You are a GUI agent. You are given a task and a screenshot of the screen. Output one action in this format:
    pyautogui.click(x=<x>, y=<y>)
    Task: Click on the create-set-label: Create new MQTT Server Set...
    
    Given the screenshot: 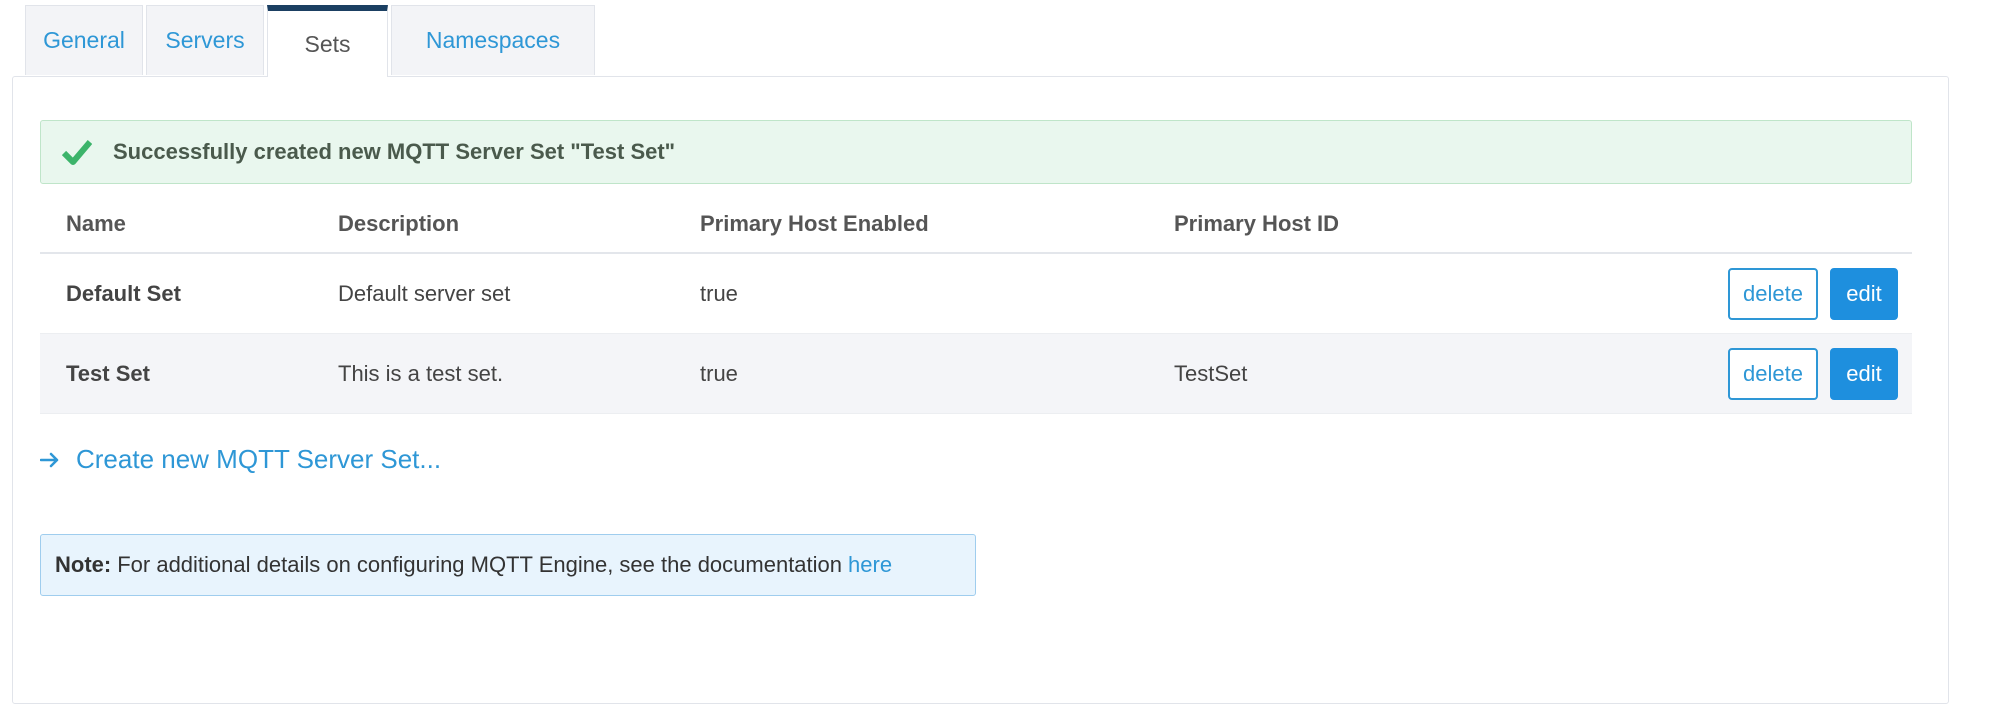 What is the action you would take?
    pyautogui.click(x=259, y=459)
    